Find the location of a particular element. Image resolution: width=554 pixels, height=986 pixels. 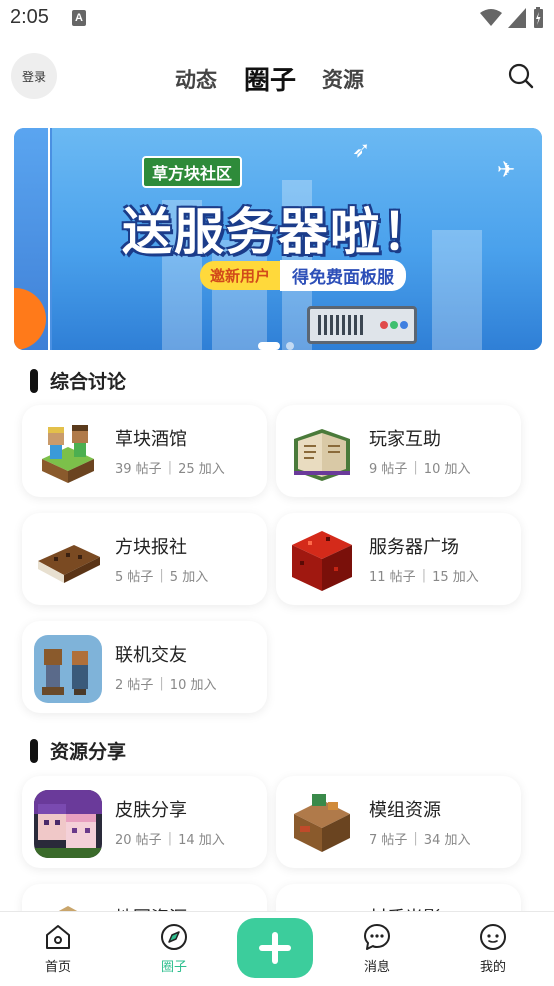

banner-pill-left: 邀新用户 is located at coordinates (240, 275).